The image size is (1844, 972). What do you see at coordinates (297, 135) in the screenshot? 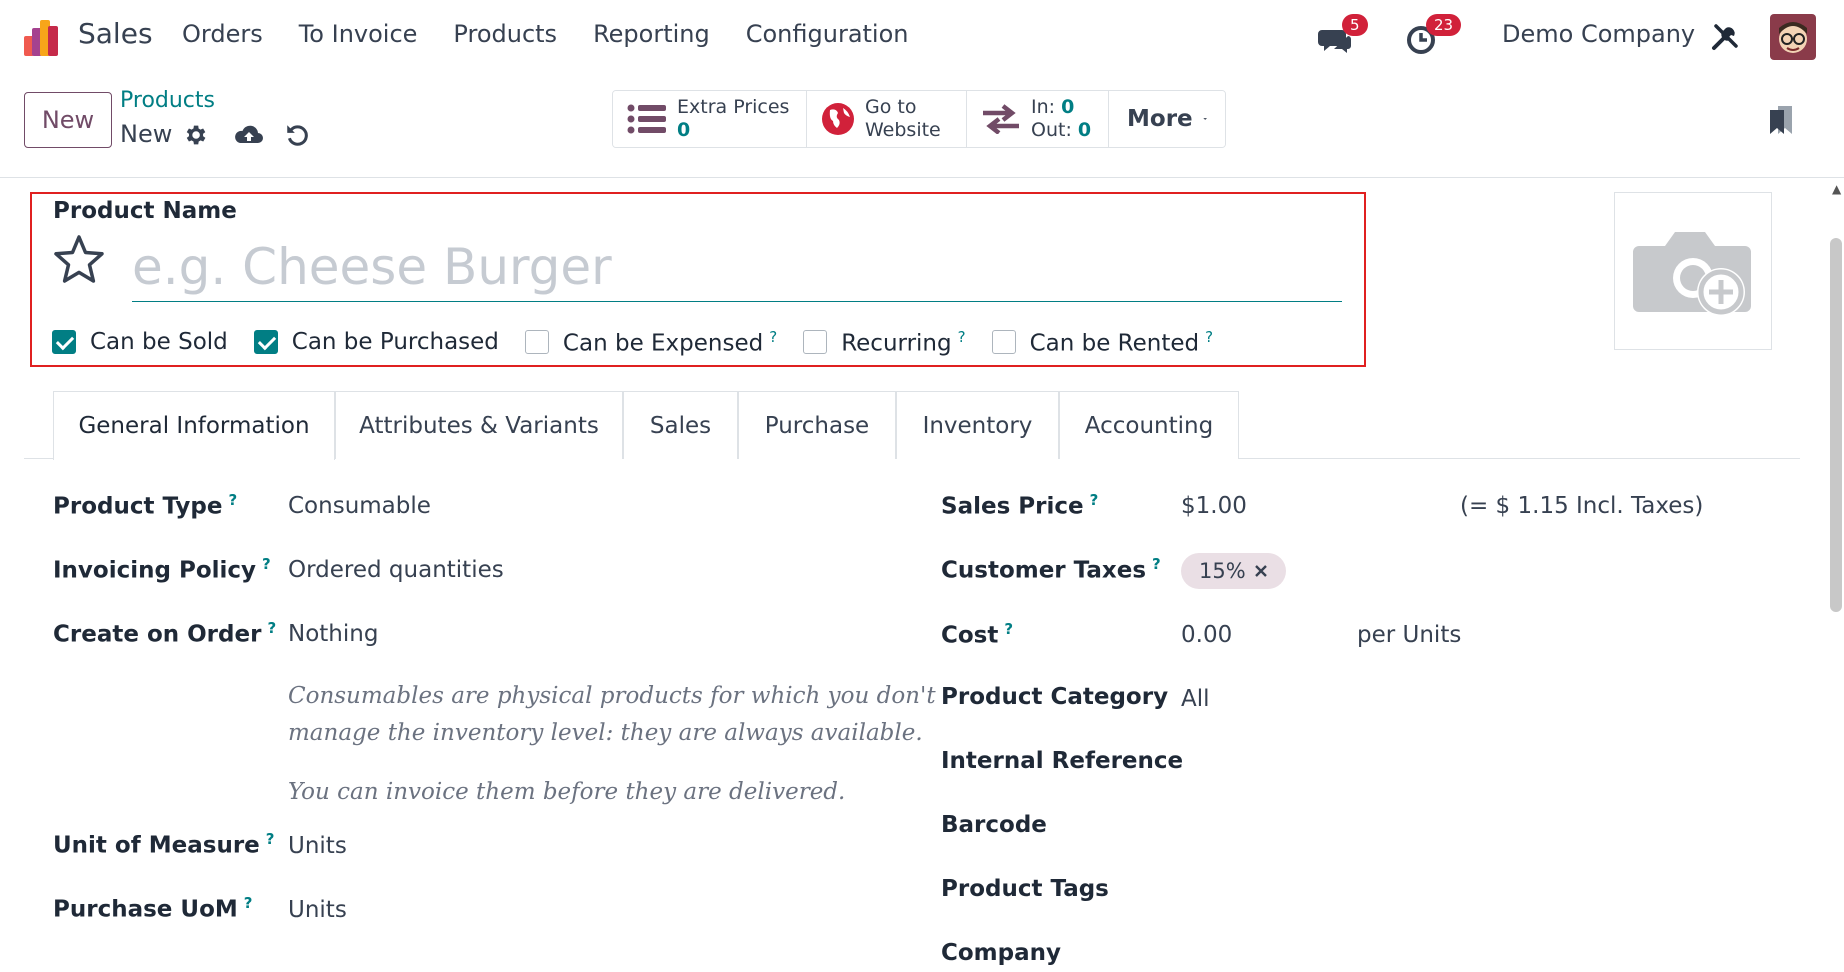
I see `discard-icon` at bounding box center [297, 135].